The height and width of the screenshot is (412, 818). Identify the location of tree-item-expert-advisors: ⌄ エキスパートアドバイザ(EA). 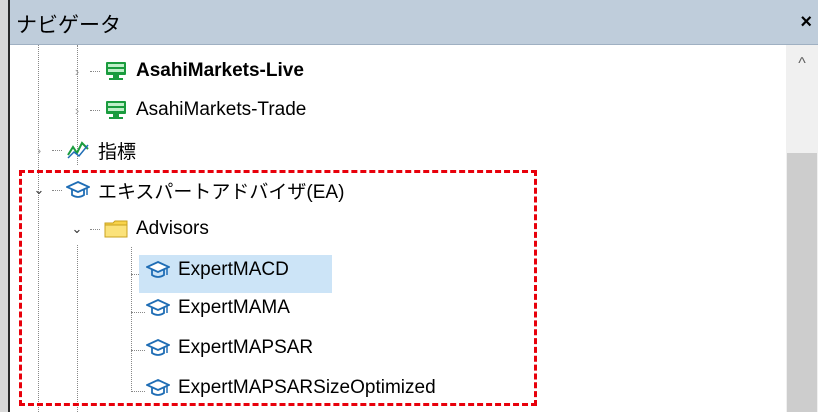
(186, 190).